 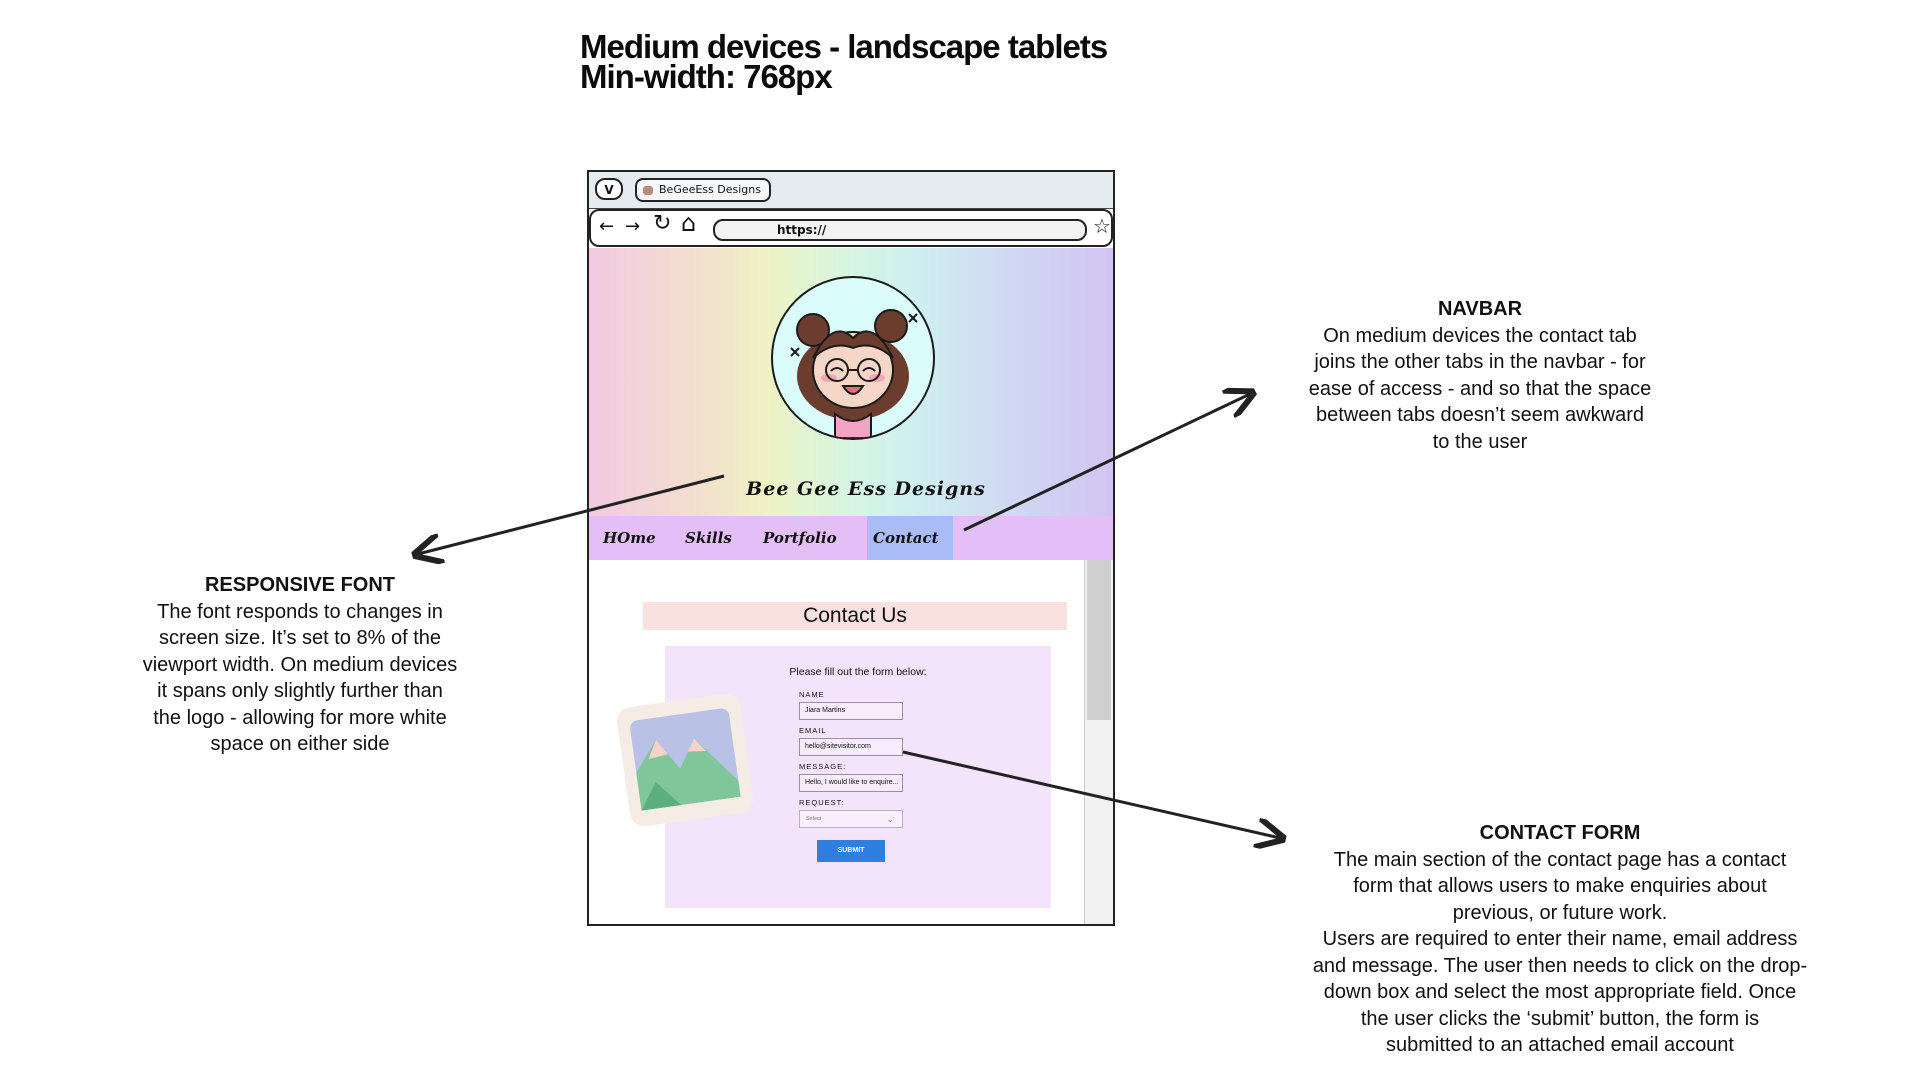 What do you see at coordinates (1091, 794) in the screenshot?
I see `arrow-contact-form` at bounding box center [1091, 794].